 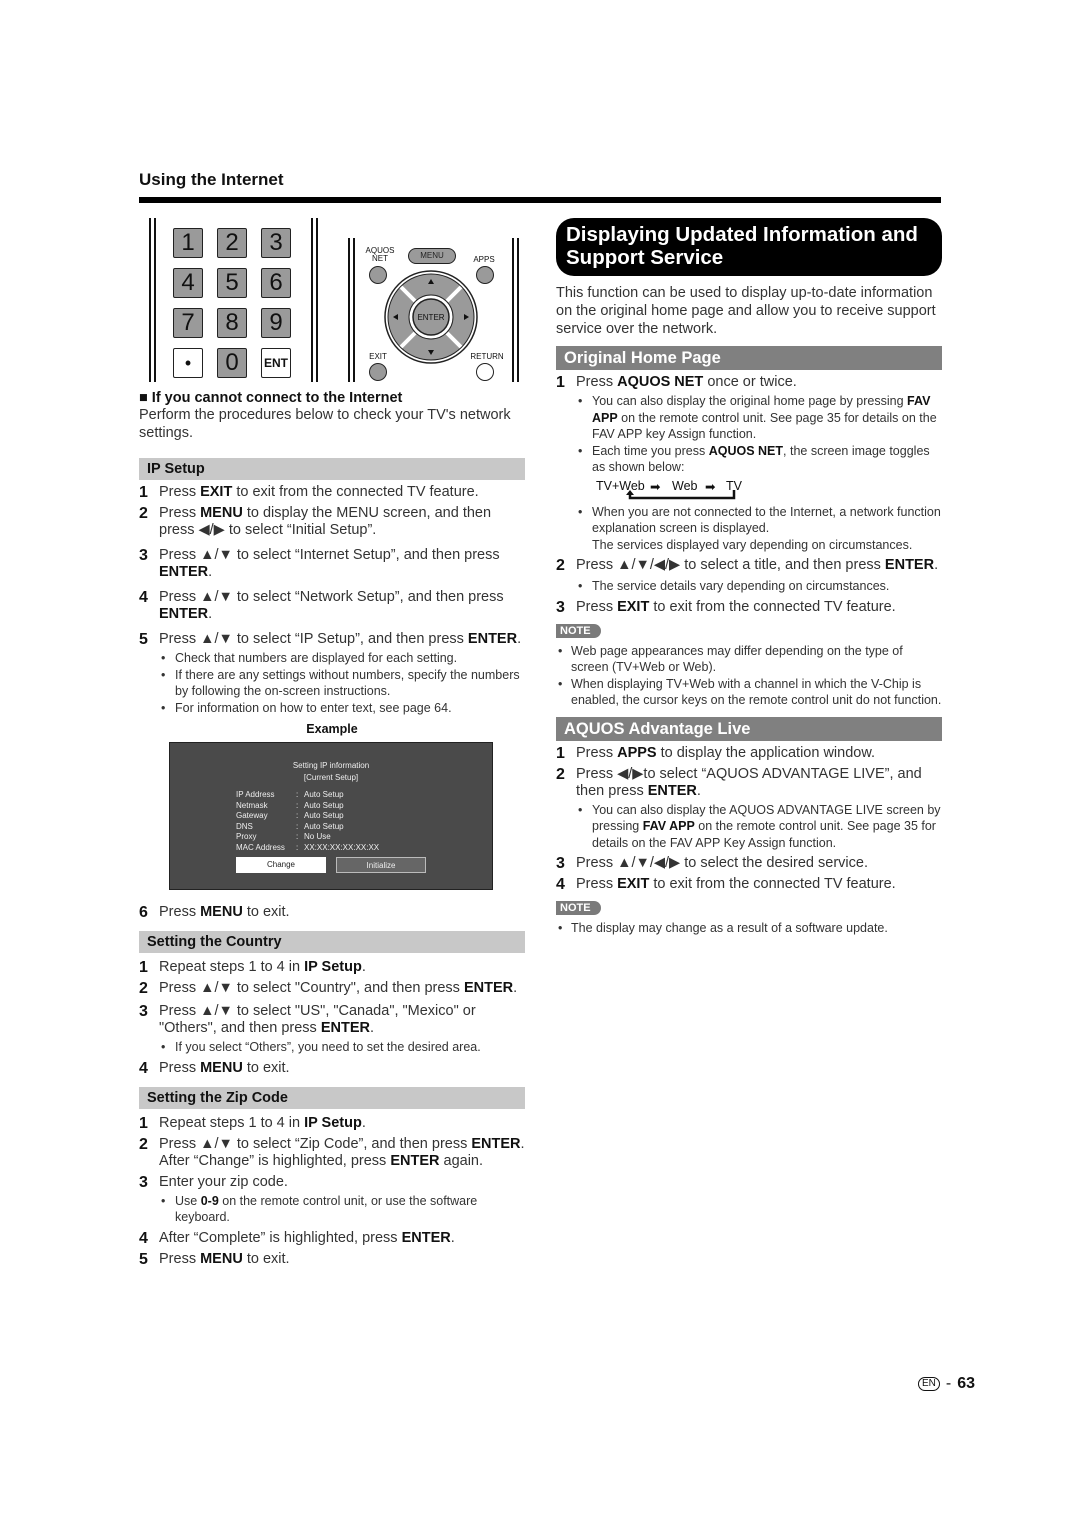 I want to click on aquos-net-label: AQUOS NET, so click(x=380, y=254).